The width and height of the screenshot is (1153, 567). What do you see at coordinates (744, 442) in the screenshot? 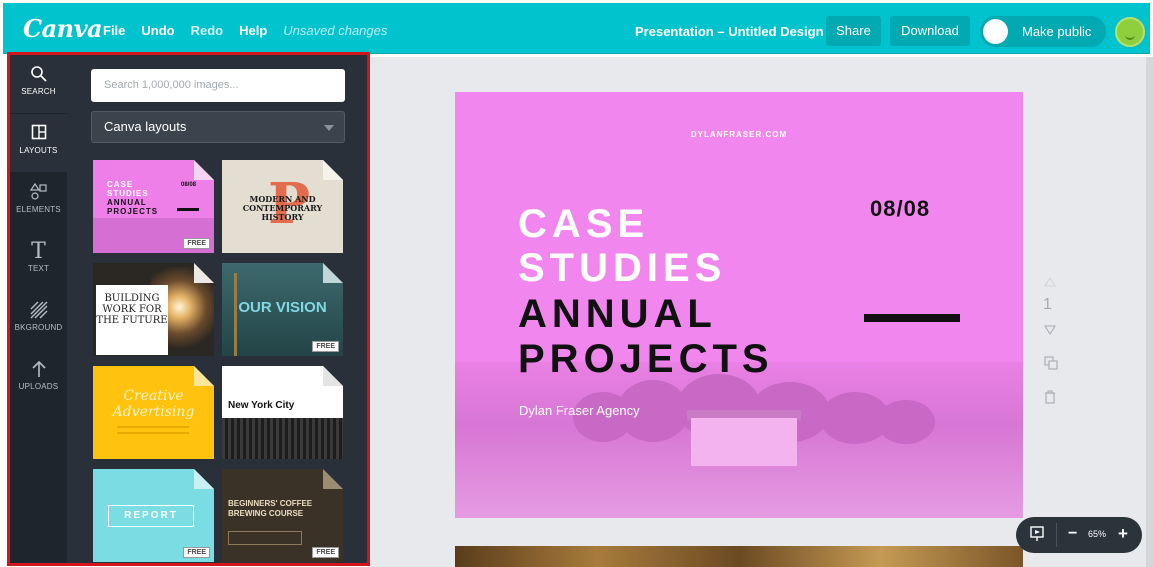
I see `slide-house` at bounding box center [744, 442].